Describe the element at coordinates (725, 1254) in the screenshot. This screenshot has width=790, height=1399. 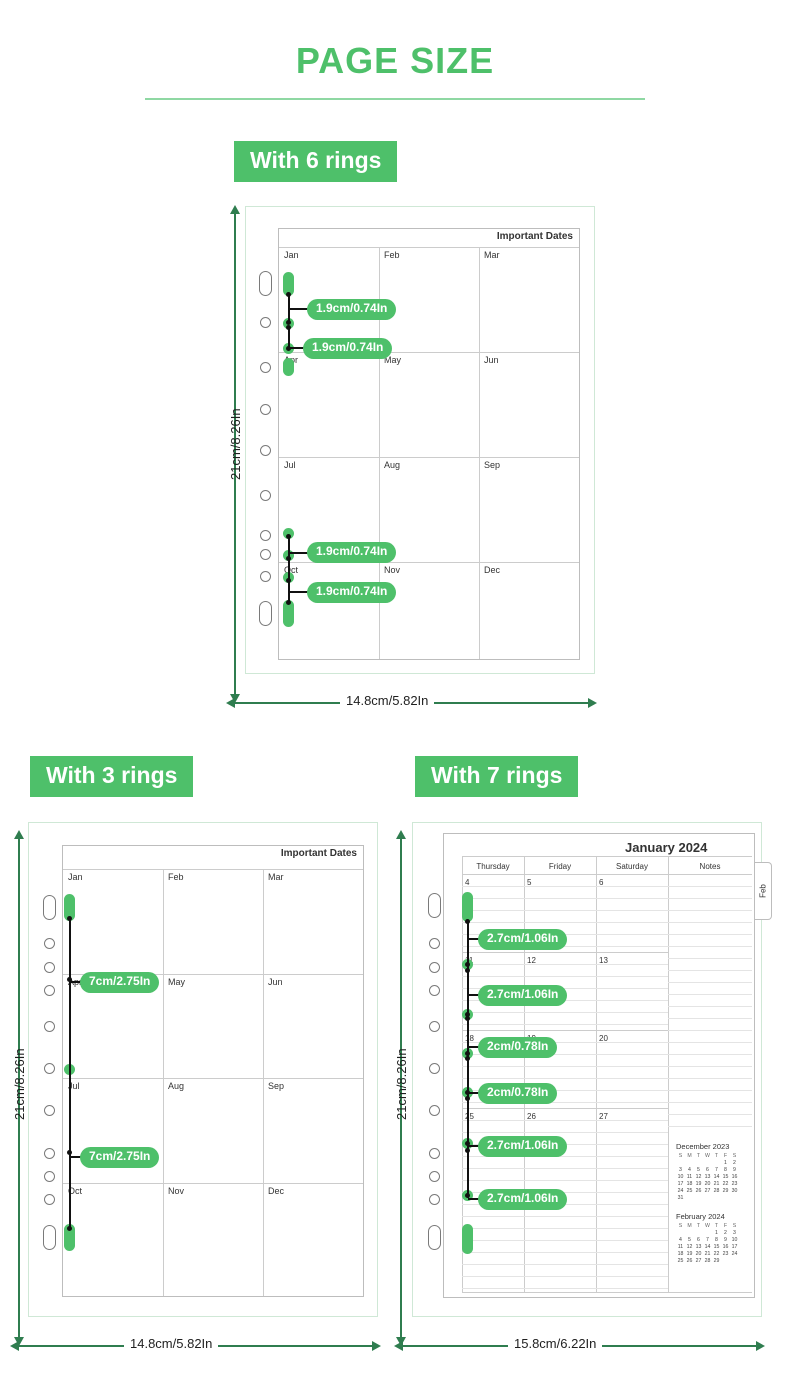
I see `mini-calendar-day: 23` at that location.